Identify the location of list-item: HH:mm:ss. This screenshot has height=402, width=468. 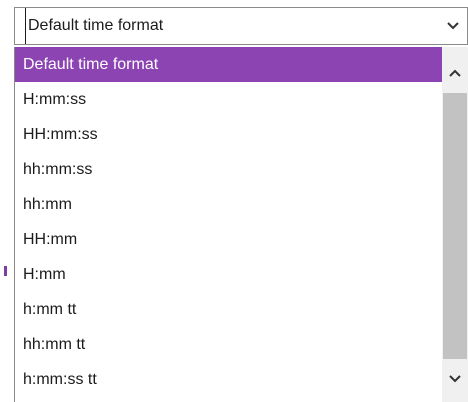
(228, 134).